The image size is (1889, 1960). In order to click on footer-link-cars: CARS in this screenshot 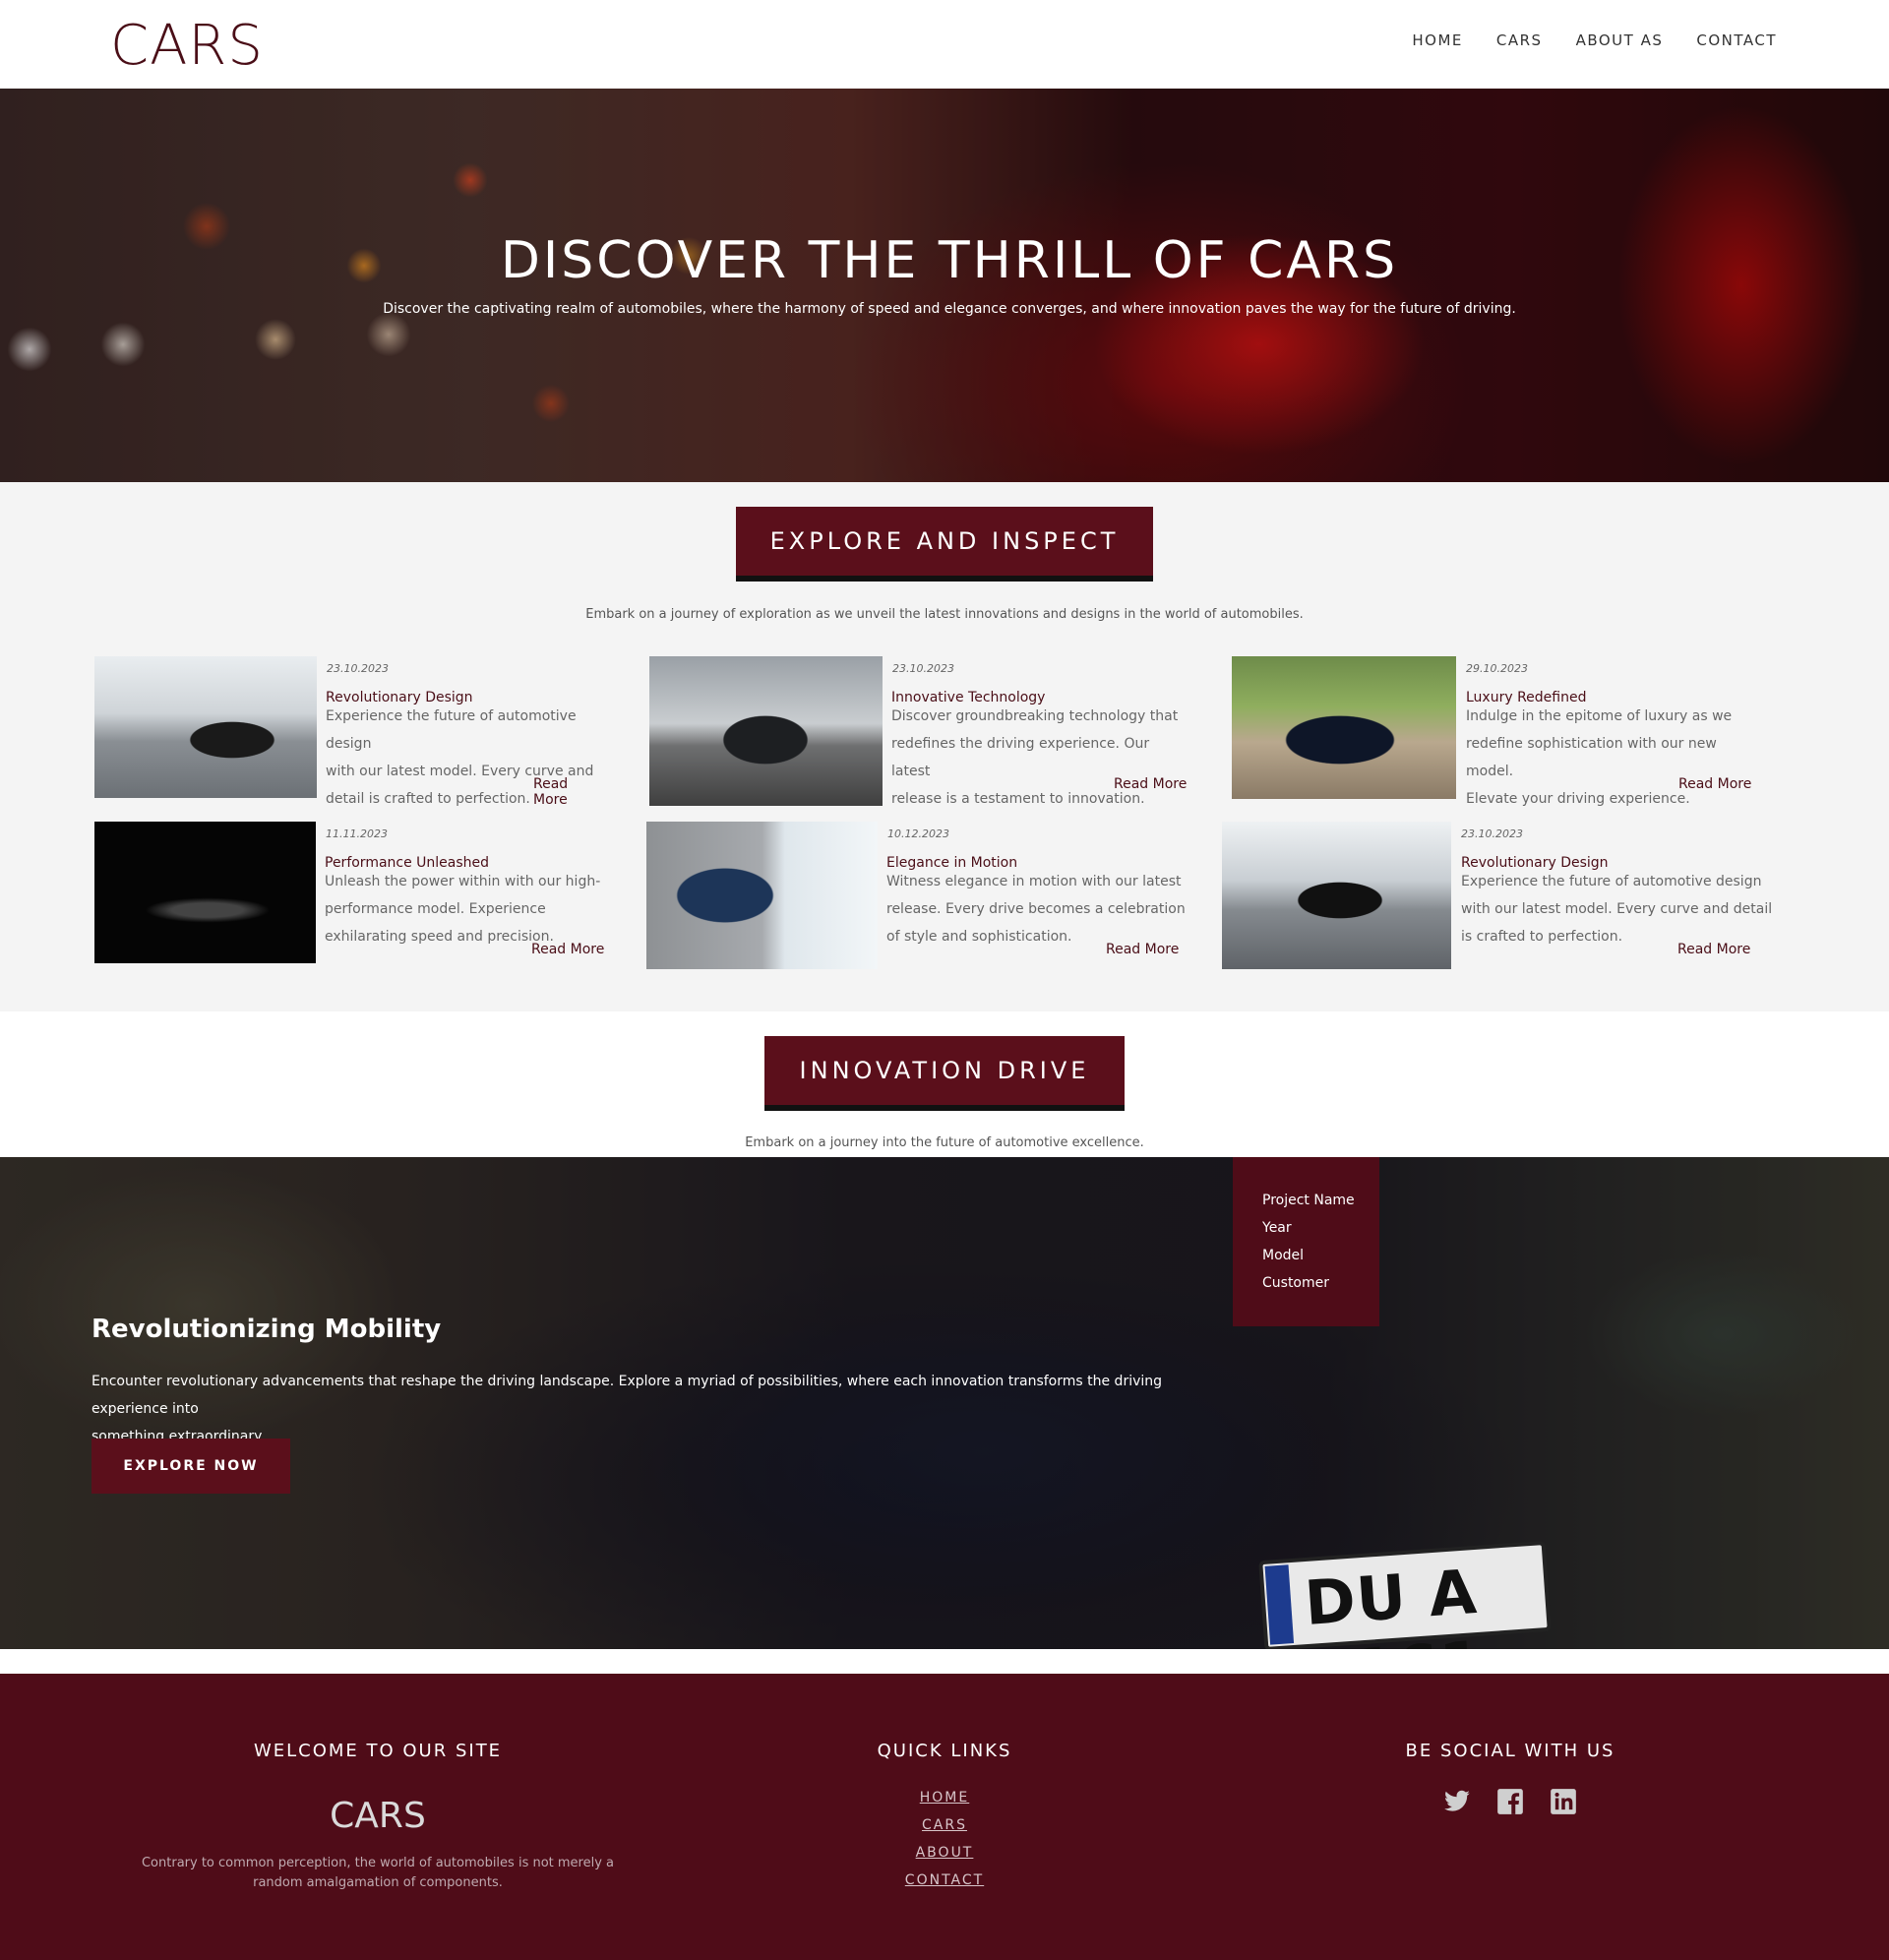, I will do `click(945, 1825)`.